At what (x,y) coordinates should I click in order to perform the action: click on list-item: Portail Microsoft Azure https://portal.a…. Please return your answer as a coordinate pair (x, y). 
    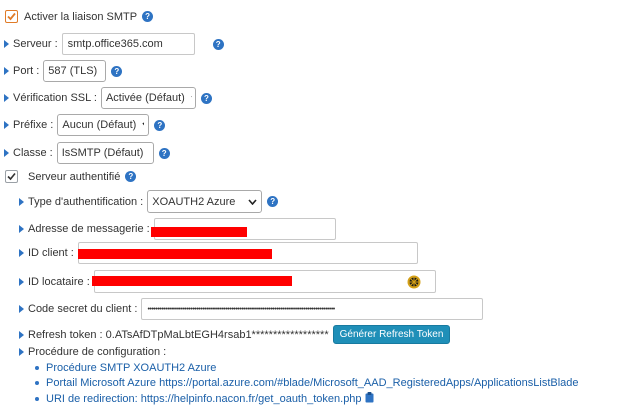
    Looking at the image, I should click on (307, 383).